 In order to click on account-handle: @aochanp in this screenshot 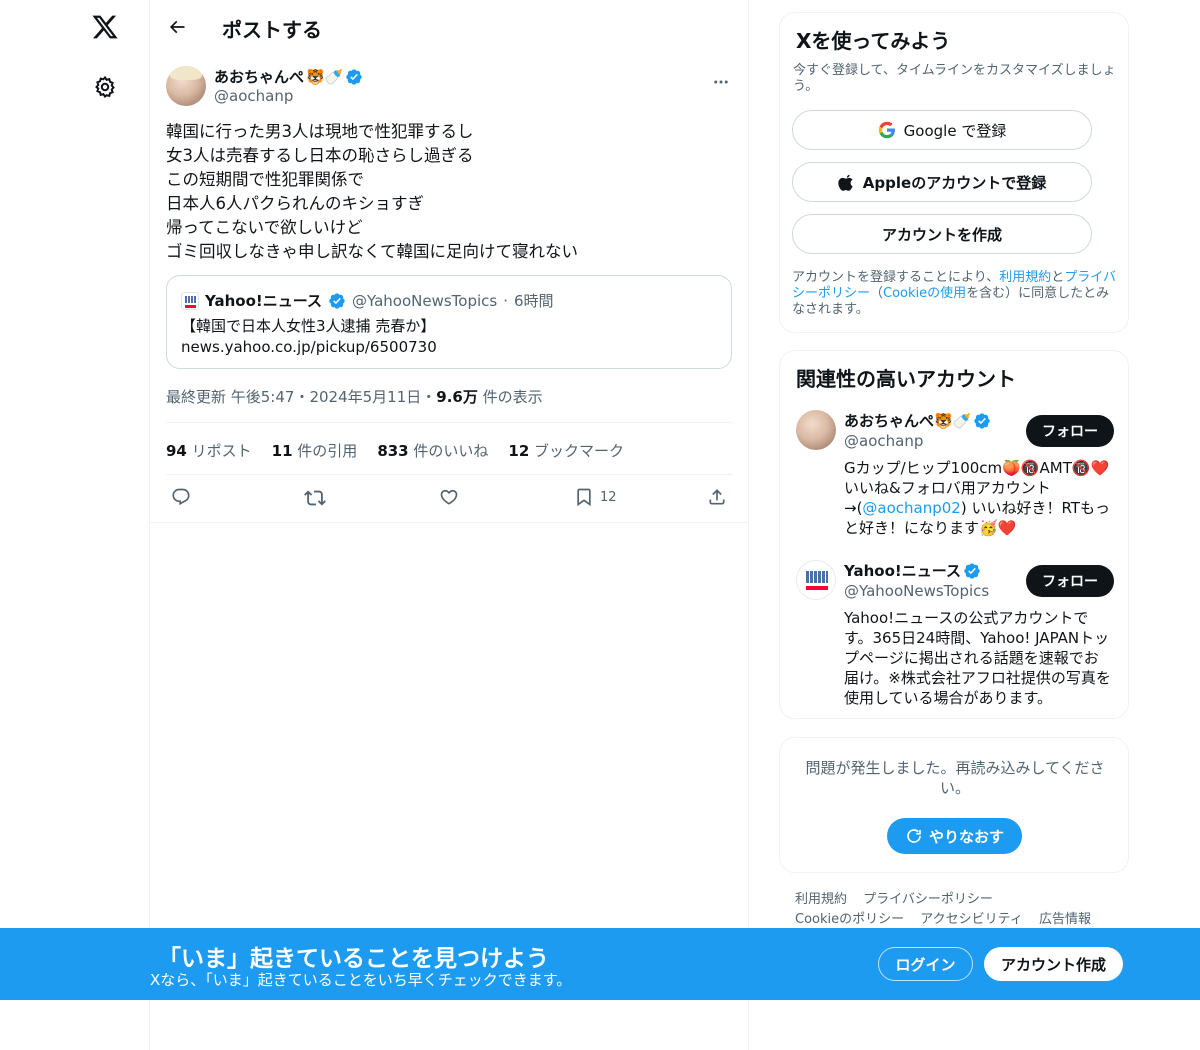, I will do `click(884, 441)`.